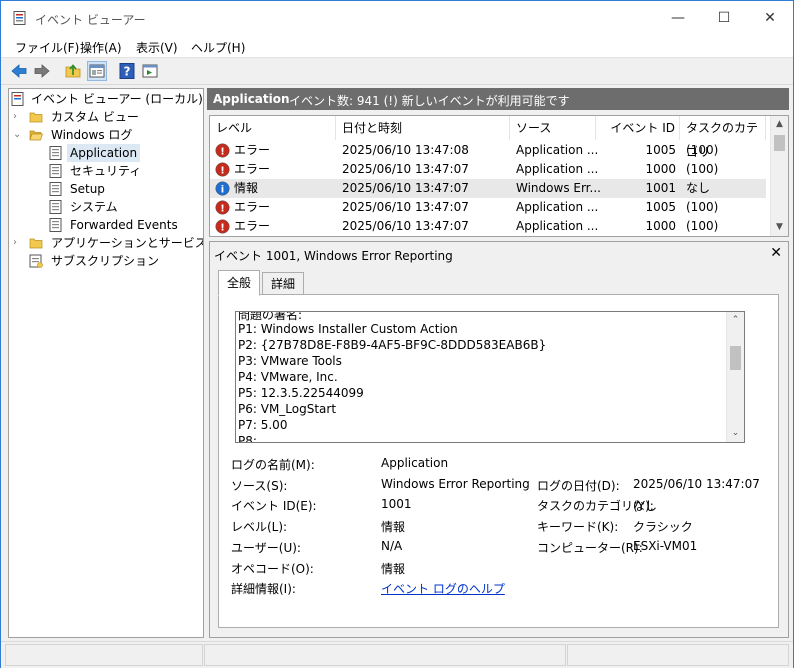 This screenshot has width=794, height=668. Describe the element at coordinates (770, 18) in the screenshot. I see `close-button: ✕` at that location.